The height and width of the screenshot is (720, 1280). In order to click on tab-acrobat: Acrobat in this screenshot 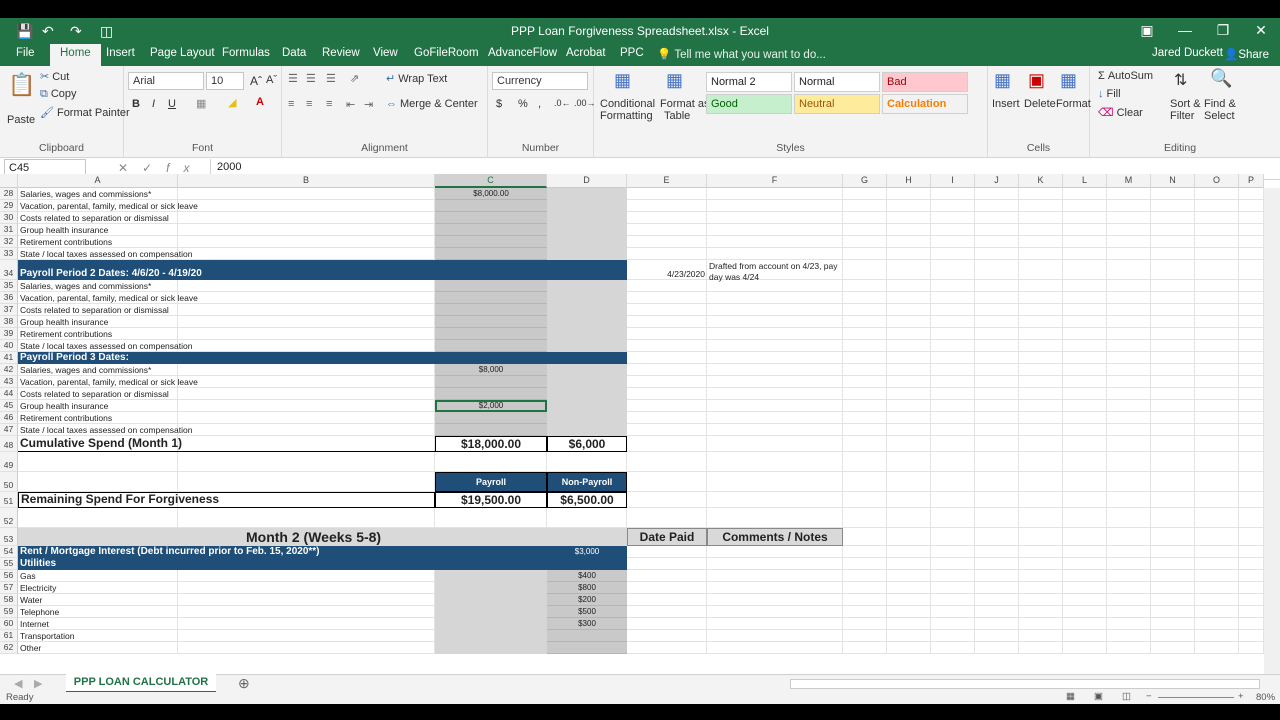, I will do `click(586, 53)`.